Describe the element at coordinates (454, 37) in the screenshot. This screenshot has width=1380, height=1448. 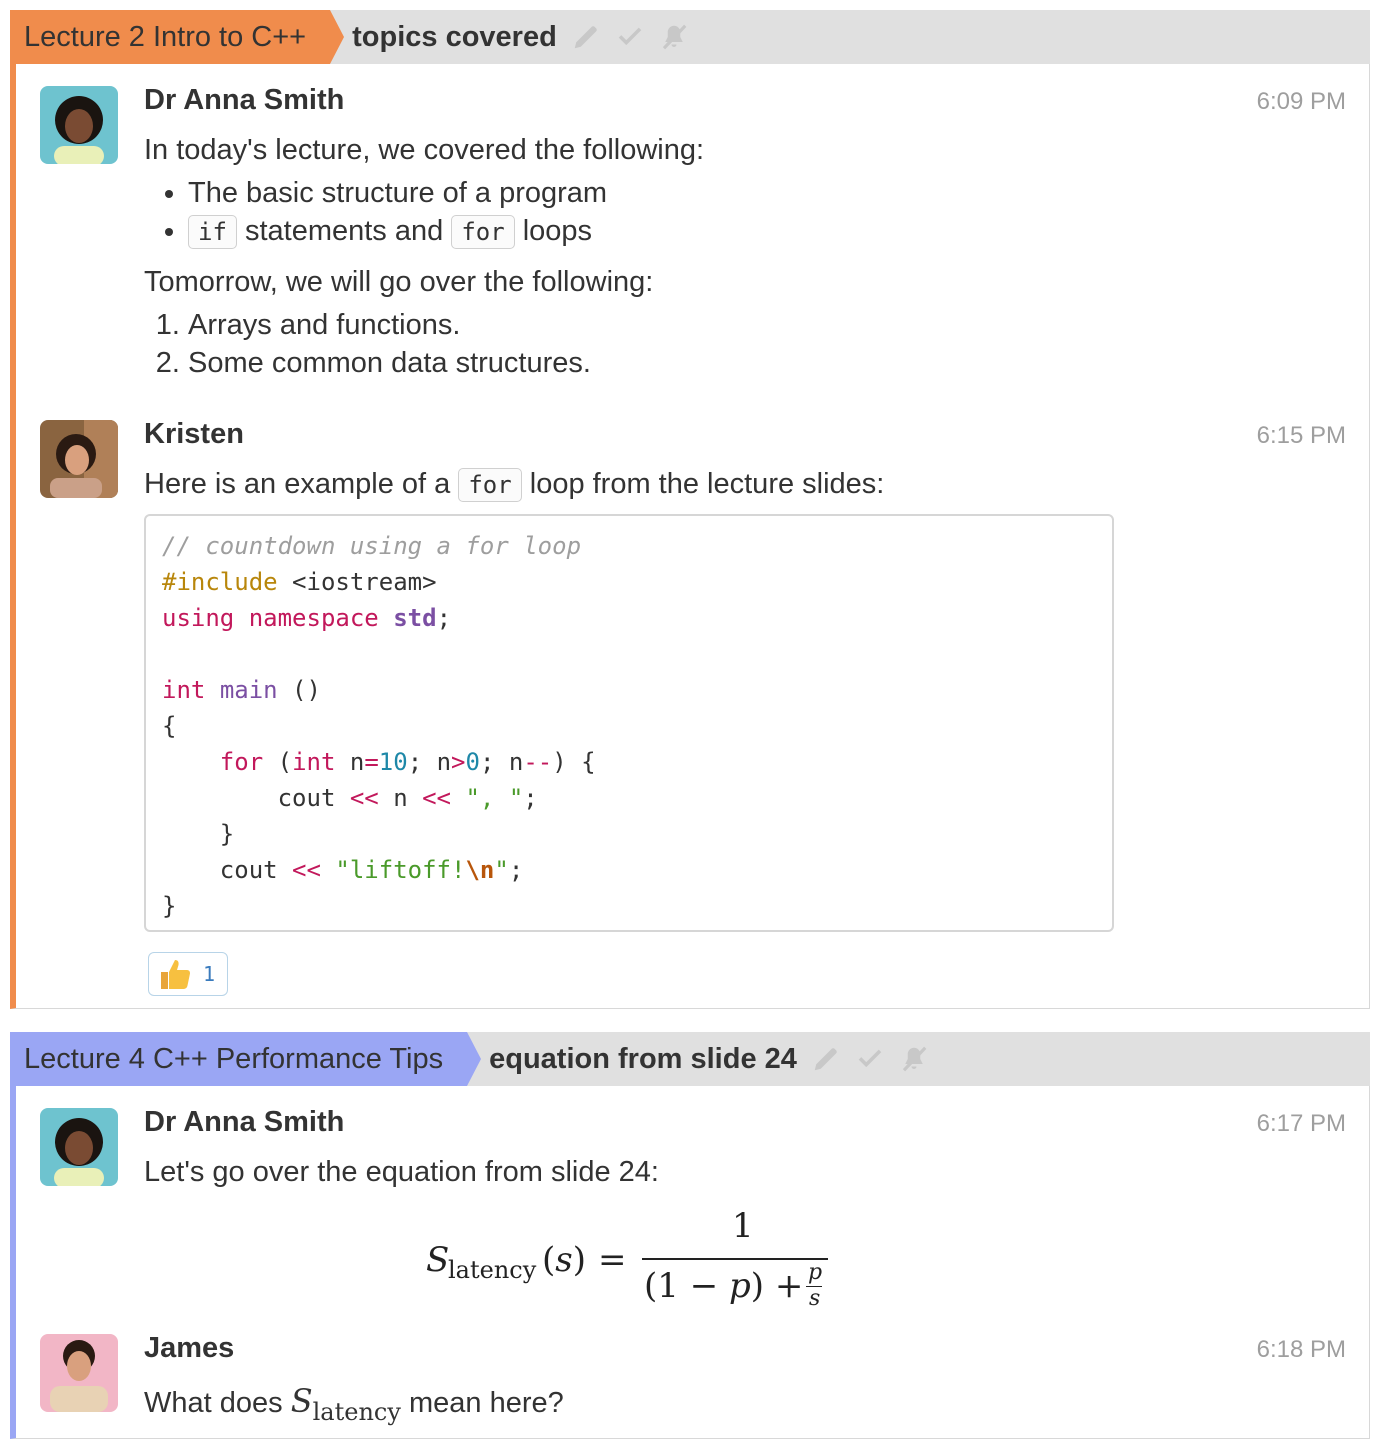
I see `topic-label: topics covered` at that location.